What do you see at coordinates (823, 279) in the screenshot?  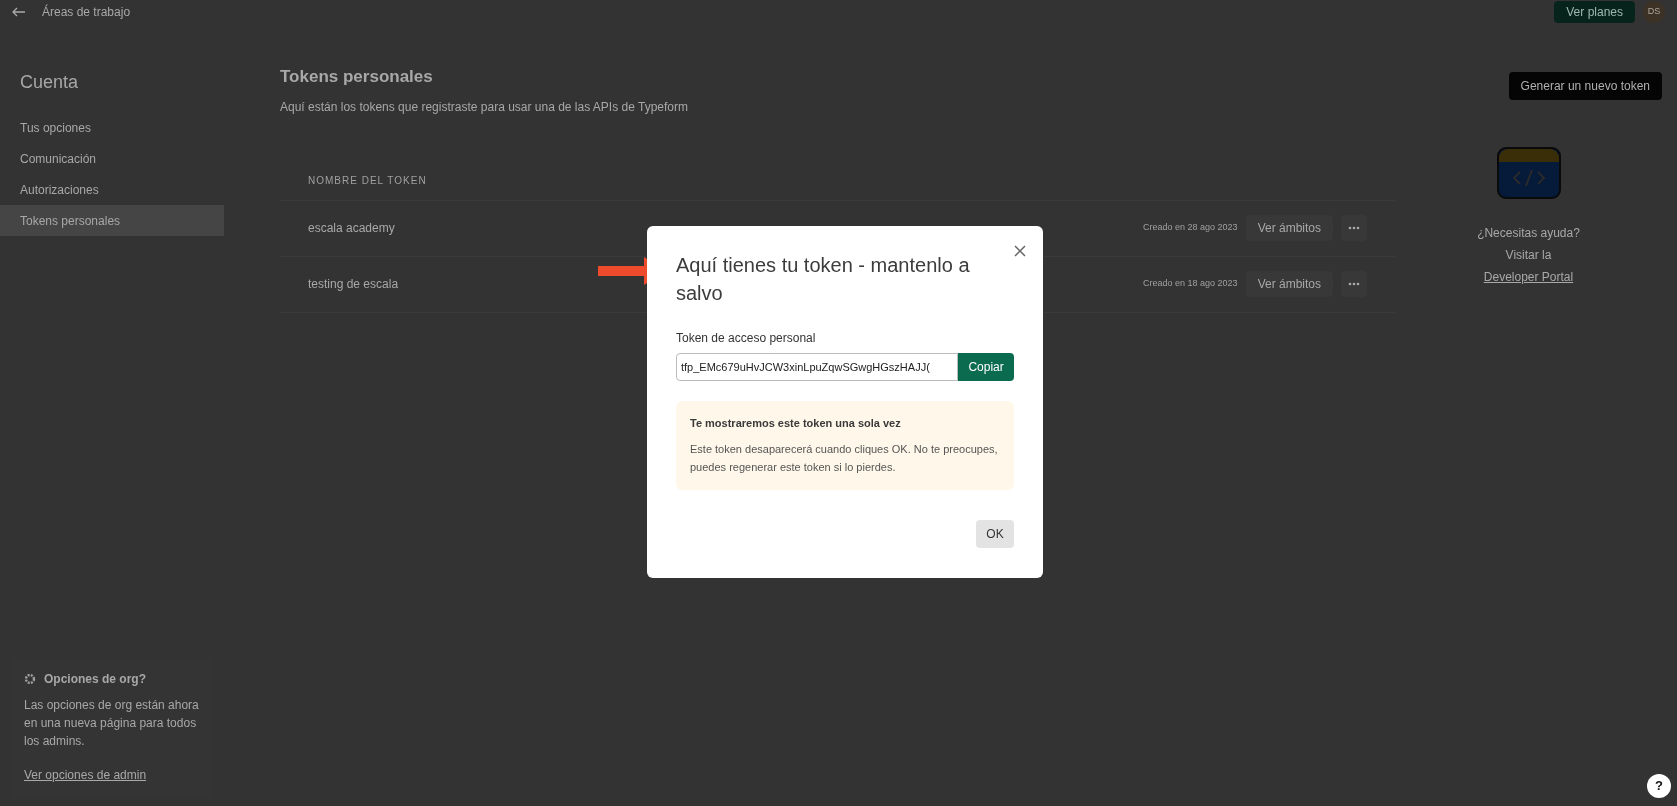 I see `dialog-title: Aquí tienes tu token - mantenlo a salvo` at bounding box center [823, 279].